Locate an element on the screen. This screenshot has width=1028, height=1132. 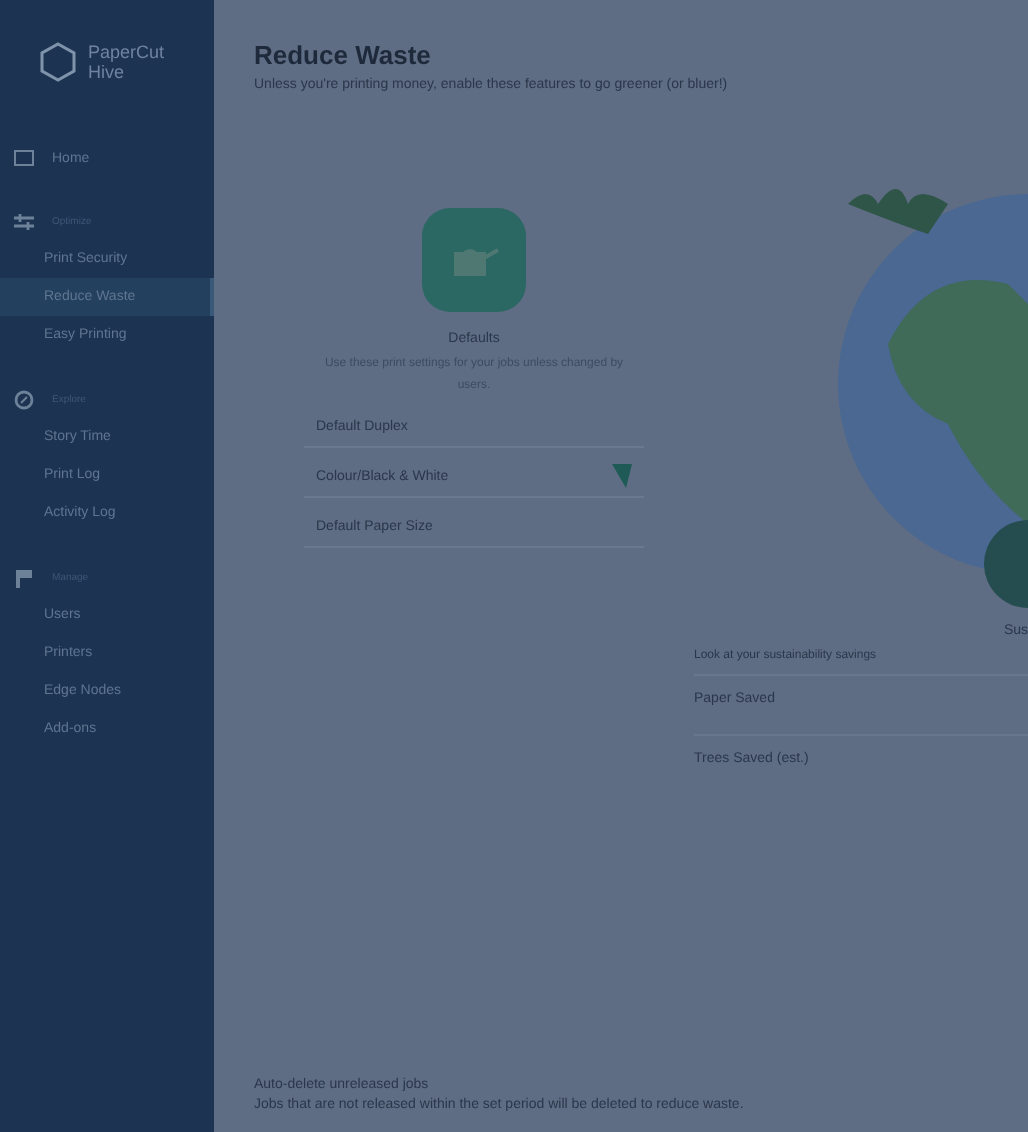
product-name: Hive is located at coordinates (107, 72).